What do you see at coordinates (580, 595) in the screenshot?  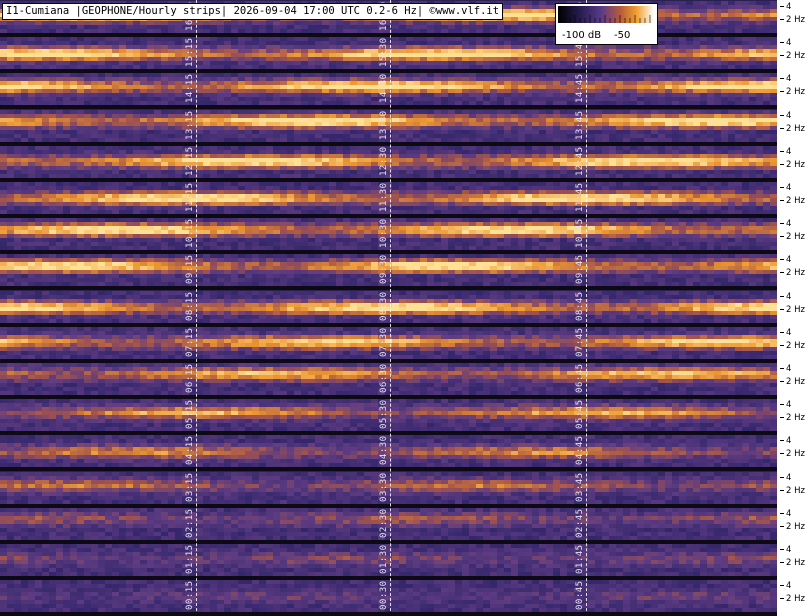 I see `time-label: 00:45` at bounding box center [580, 595].